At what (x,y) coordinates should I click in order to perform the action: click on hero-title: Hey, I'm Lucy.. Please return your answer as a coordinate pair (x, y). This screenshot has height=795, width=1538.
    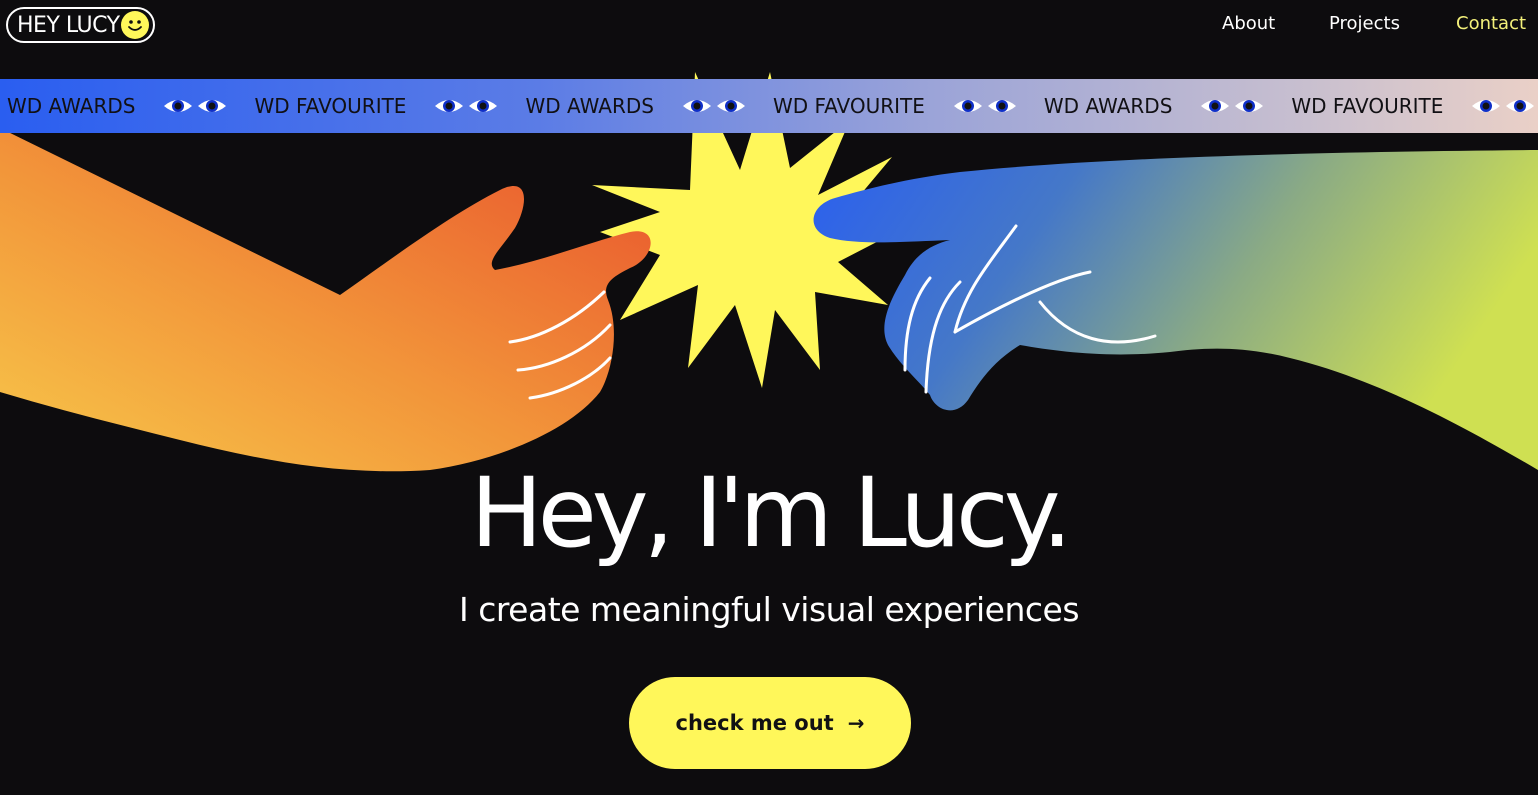
    Looking at the image, I should click on (771, 513).